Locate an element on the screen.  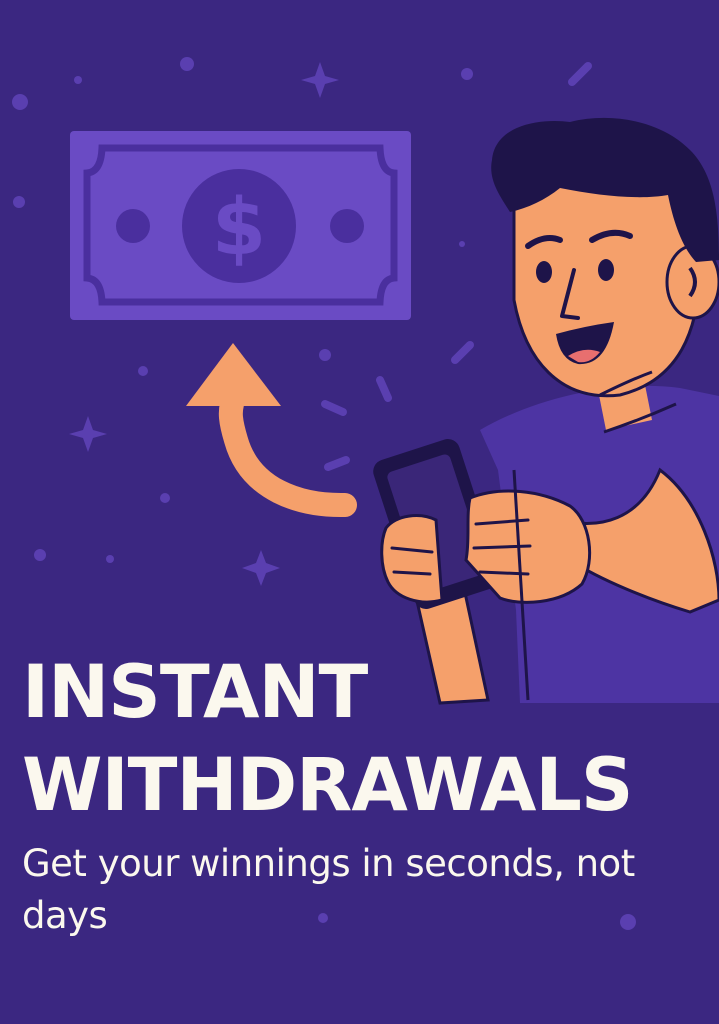
banknote-symbol: $ is located at coordinates (239, 228).